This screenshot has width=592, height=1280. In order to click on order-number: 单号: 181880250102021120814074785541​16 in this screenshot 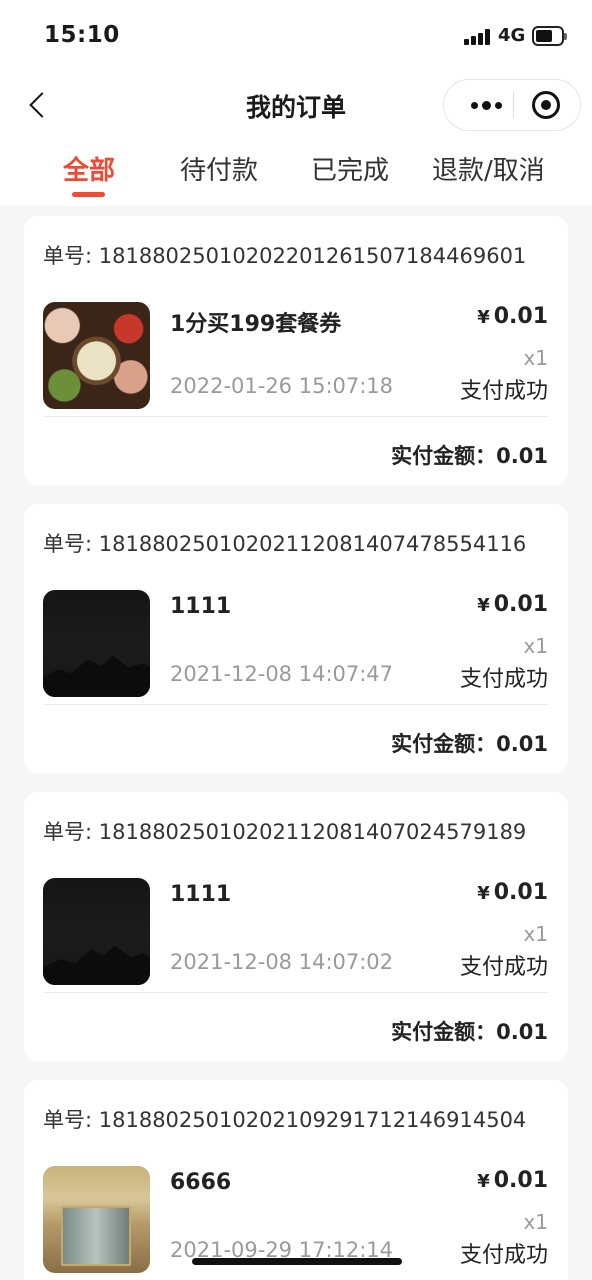, I will do `click(285, 544)`.